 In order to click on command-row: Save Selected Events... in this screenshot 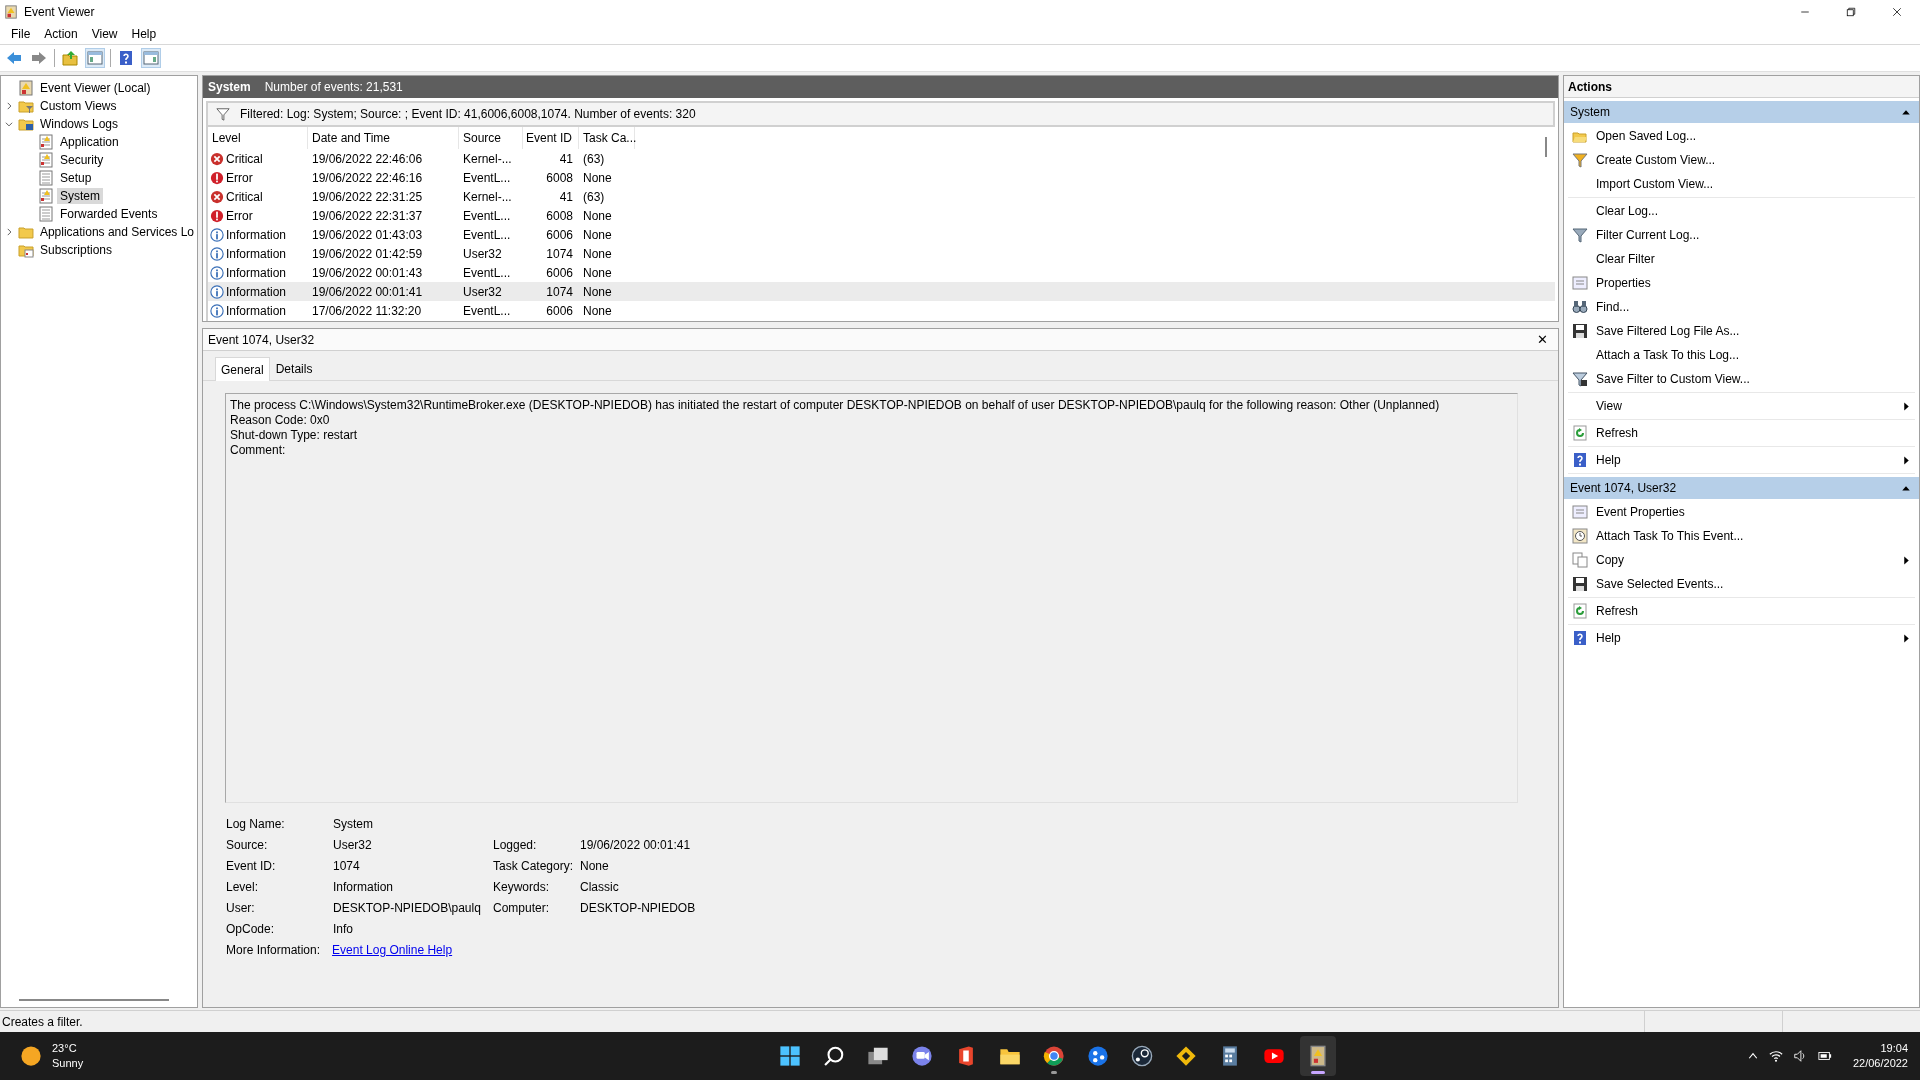, I will do `click(1741, 584)`.